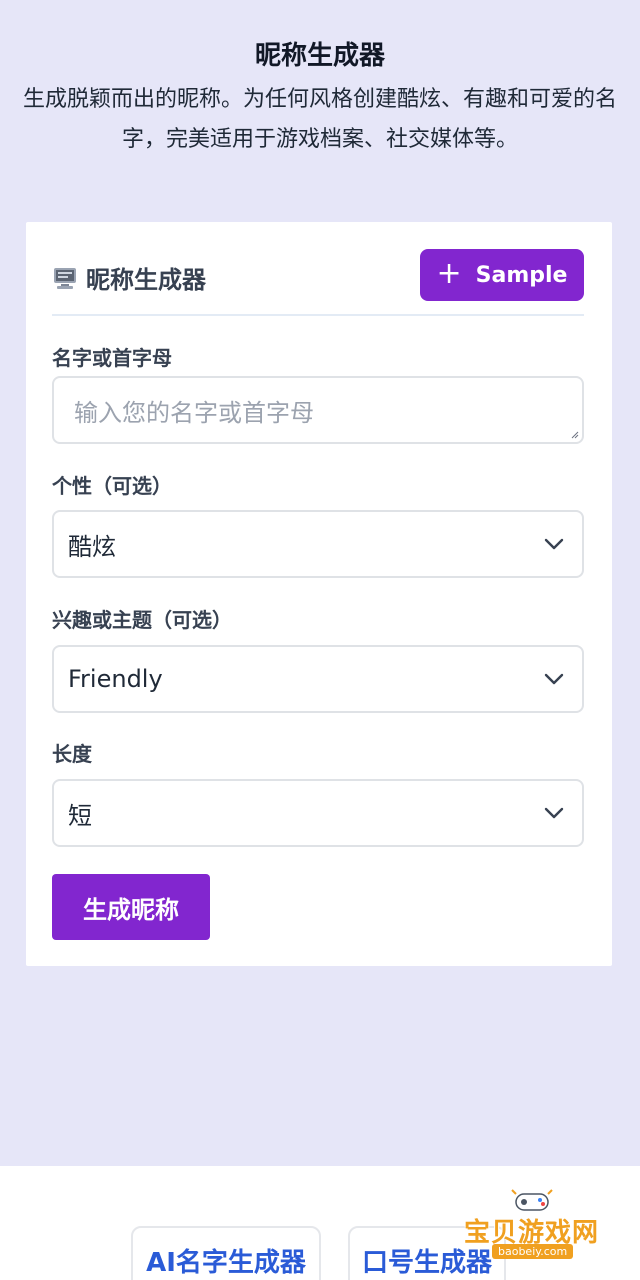  What do you see at coordinates (146, 280) in the screenshot?
I see `card-title-text: 昵称生成器` at bounding box center [146, 280].